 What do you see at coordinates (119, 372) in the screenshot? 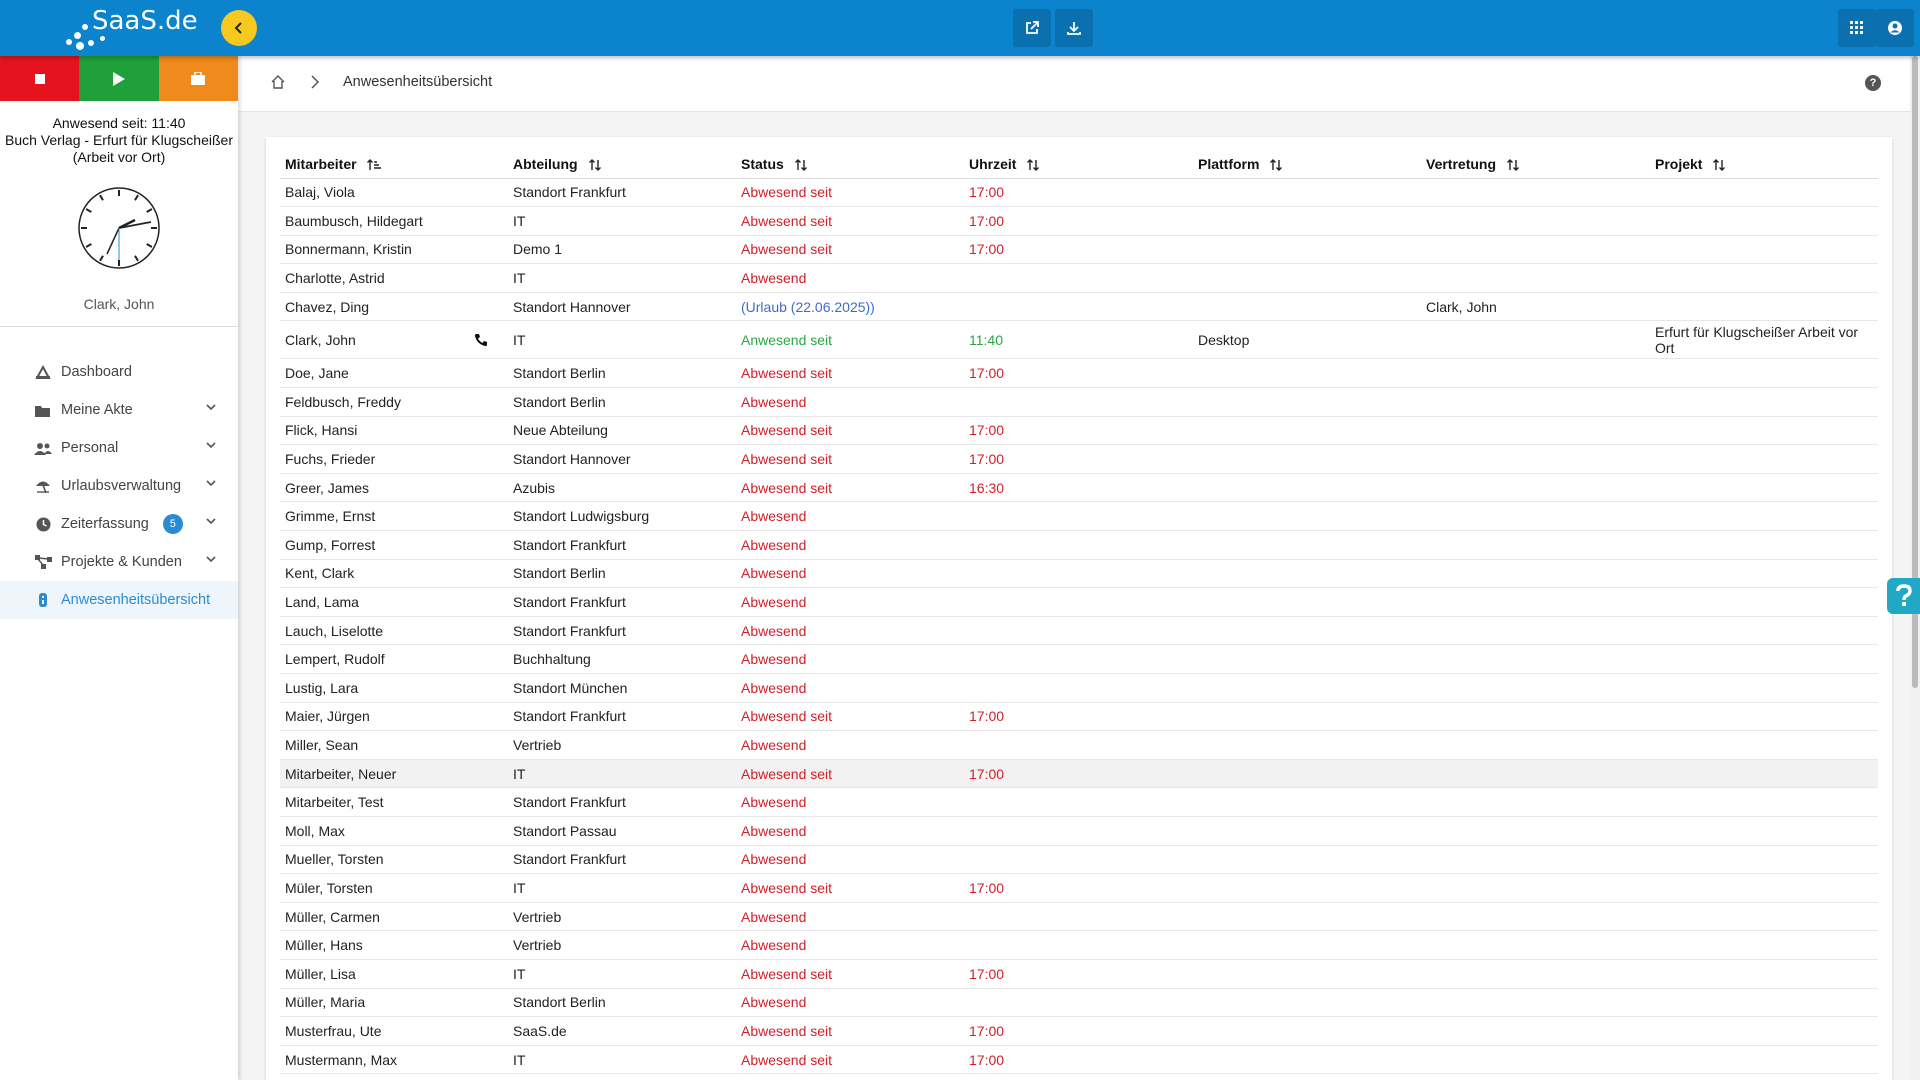
I see `sidebar-item-dashboard: Dashboard` at bounding box center [119, 372].